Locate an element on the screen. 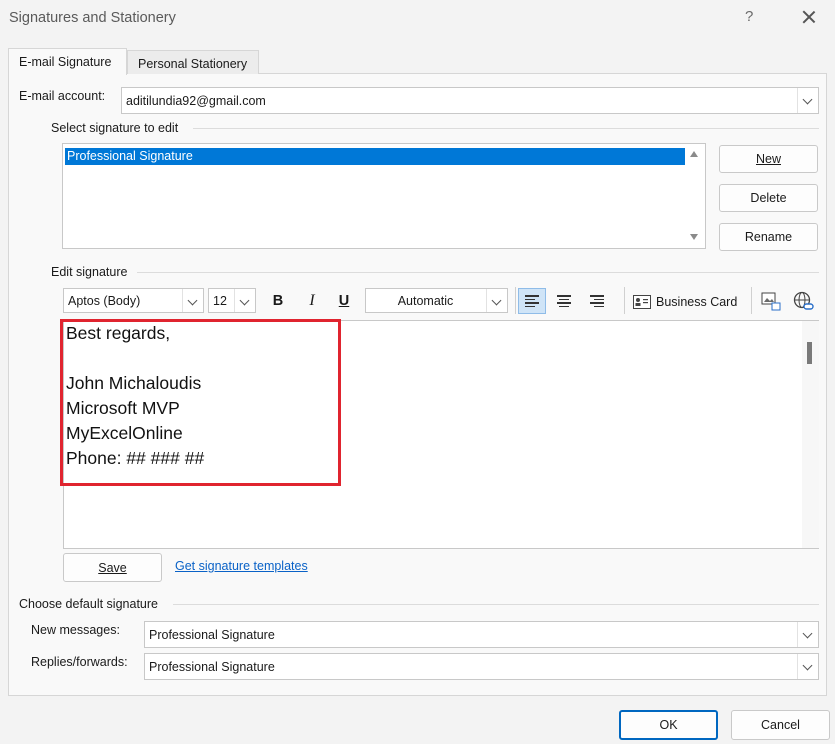  email-account-dropdown: aditilundia92@gmail.com is located at coordinates (470, 100).